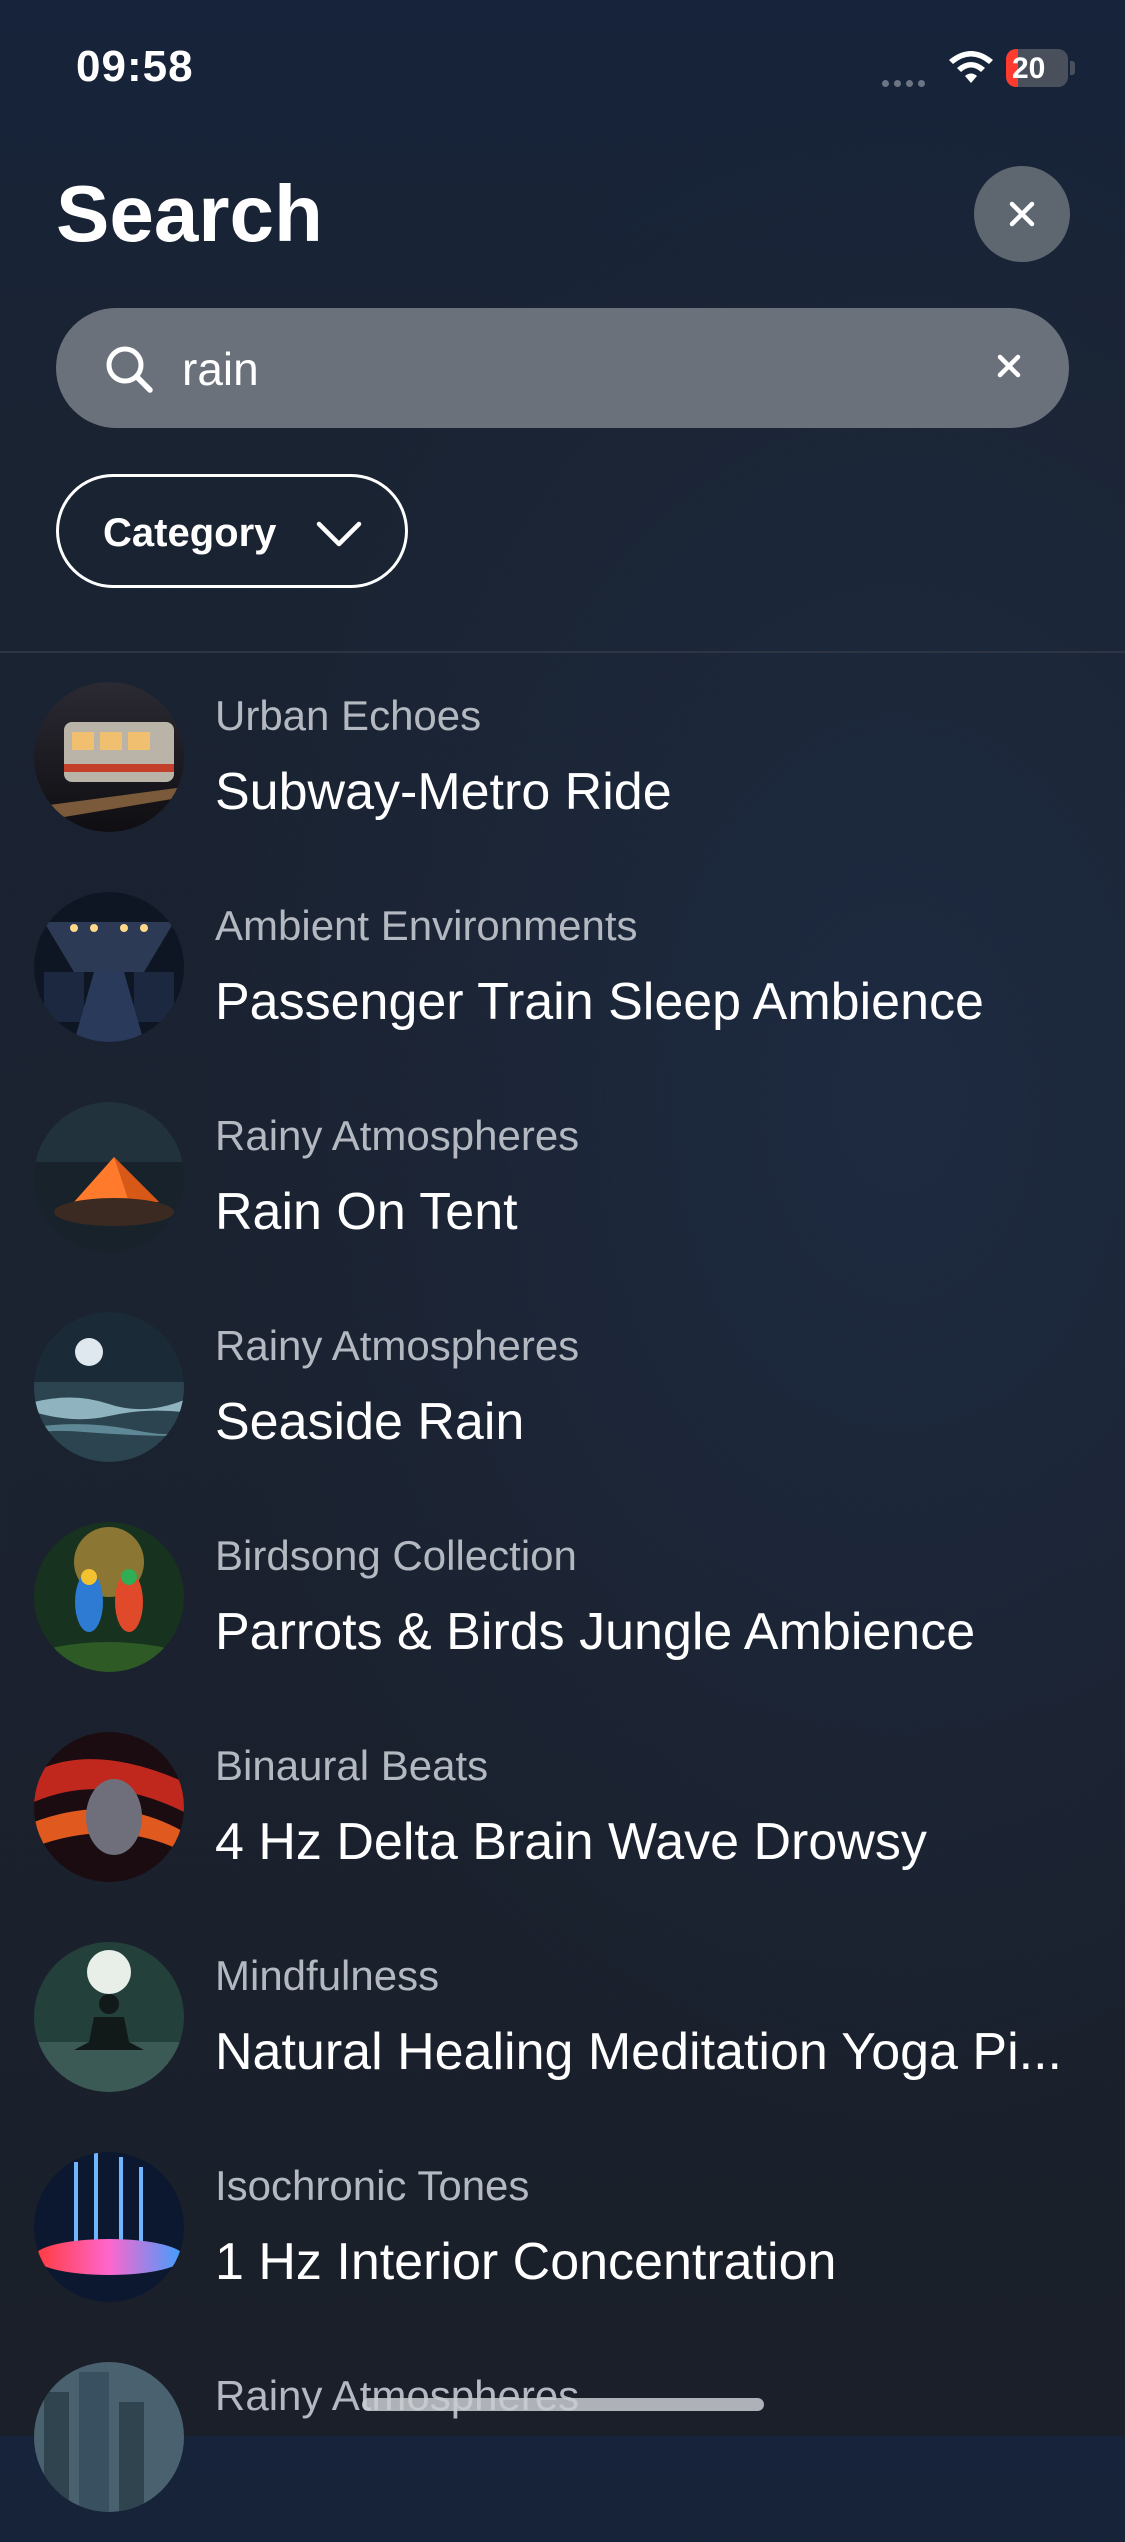 The image size is (1125, 2542). What do you see at coordinates (109, 2227) in the screenshot?
I see `thumbnail-isochronic` at bounding box center [109, 2227].